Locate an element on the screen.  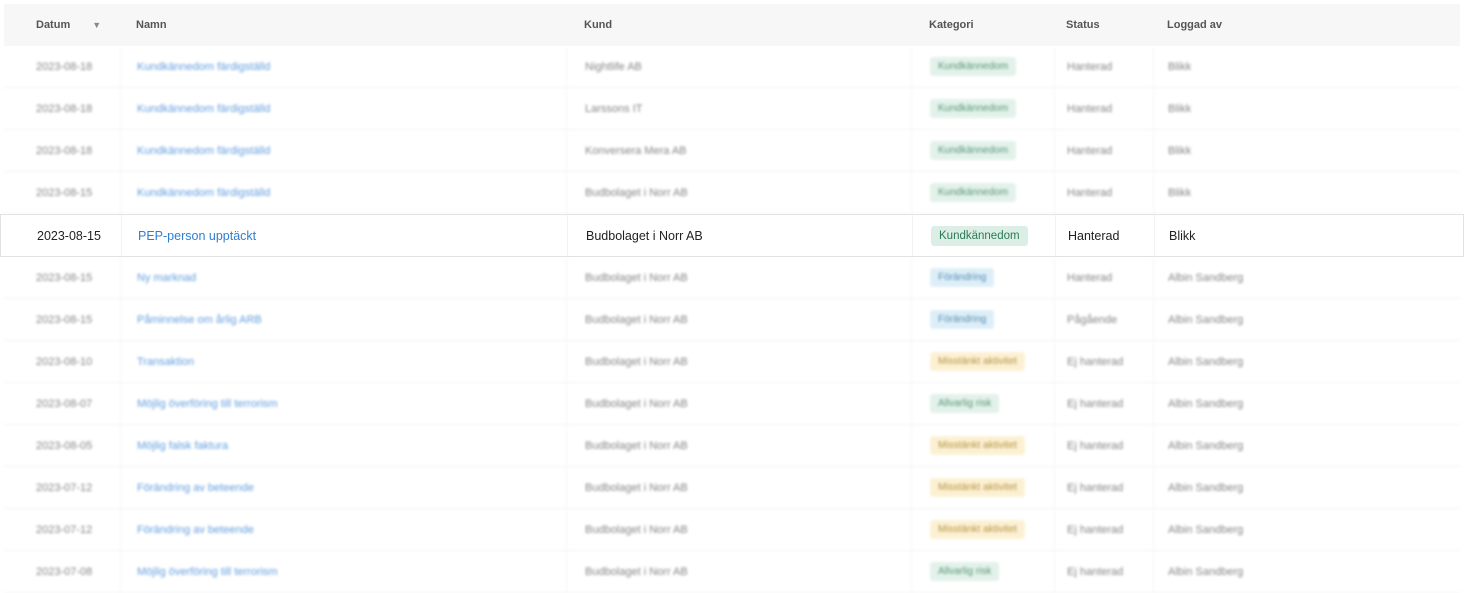
customer-text: Konversera Mera AB is located at coordinates (636, 150).